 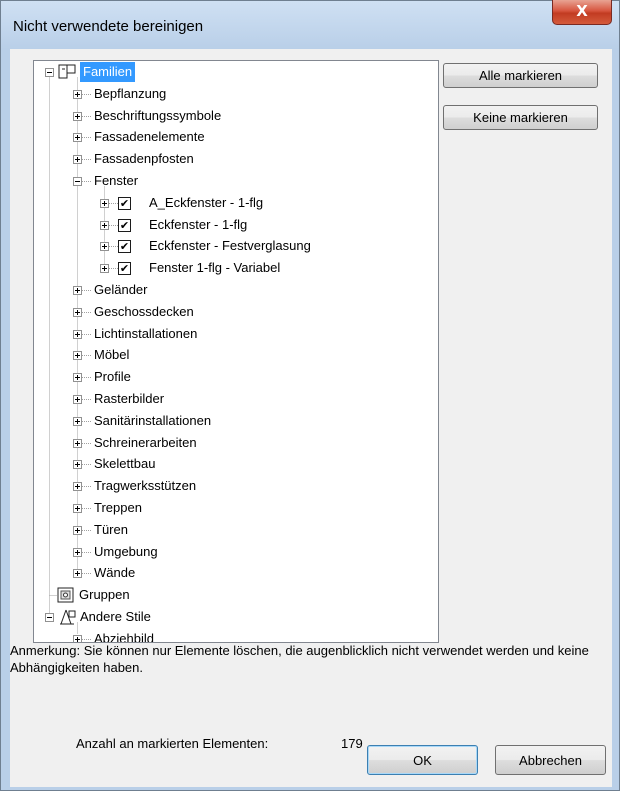 I want to click on tree-category-item: Umgebung, so click(x=126, y=552).